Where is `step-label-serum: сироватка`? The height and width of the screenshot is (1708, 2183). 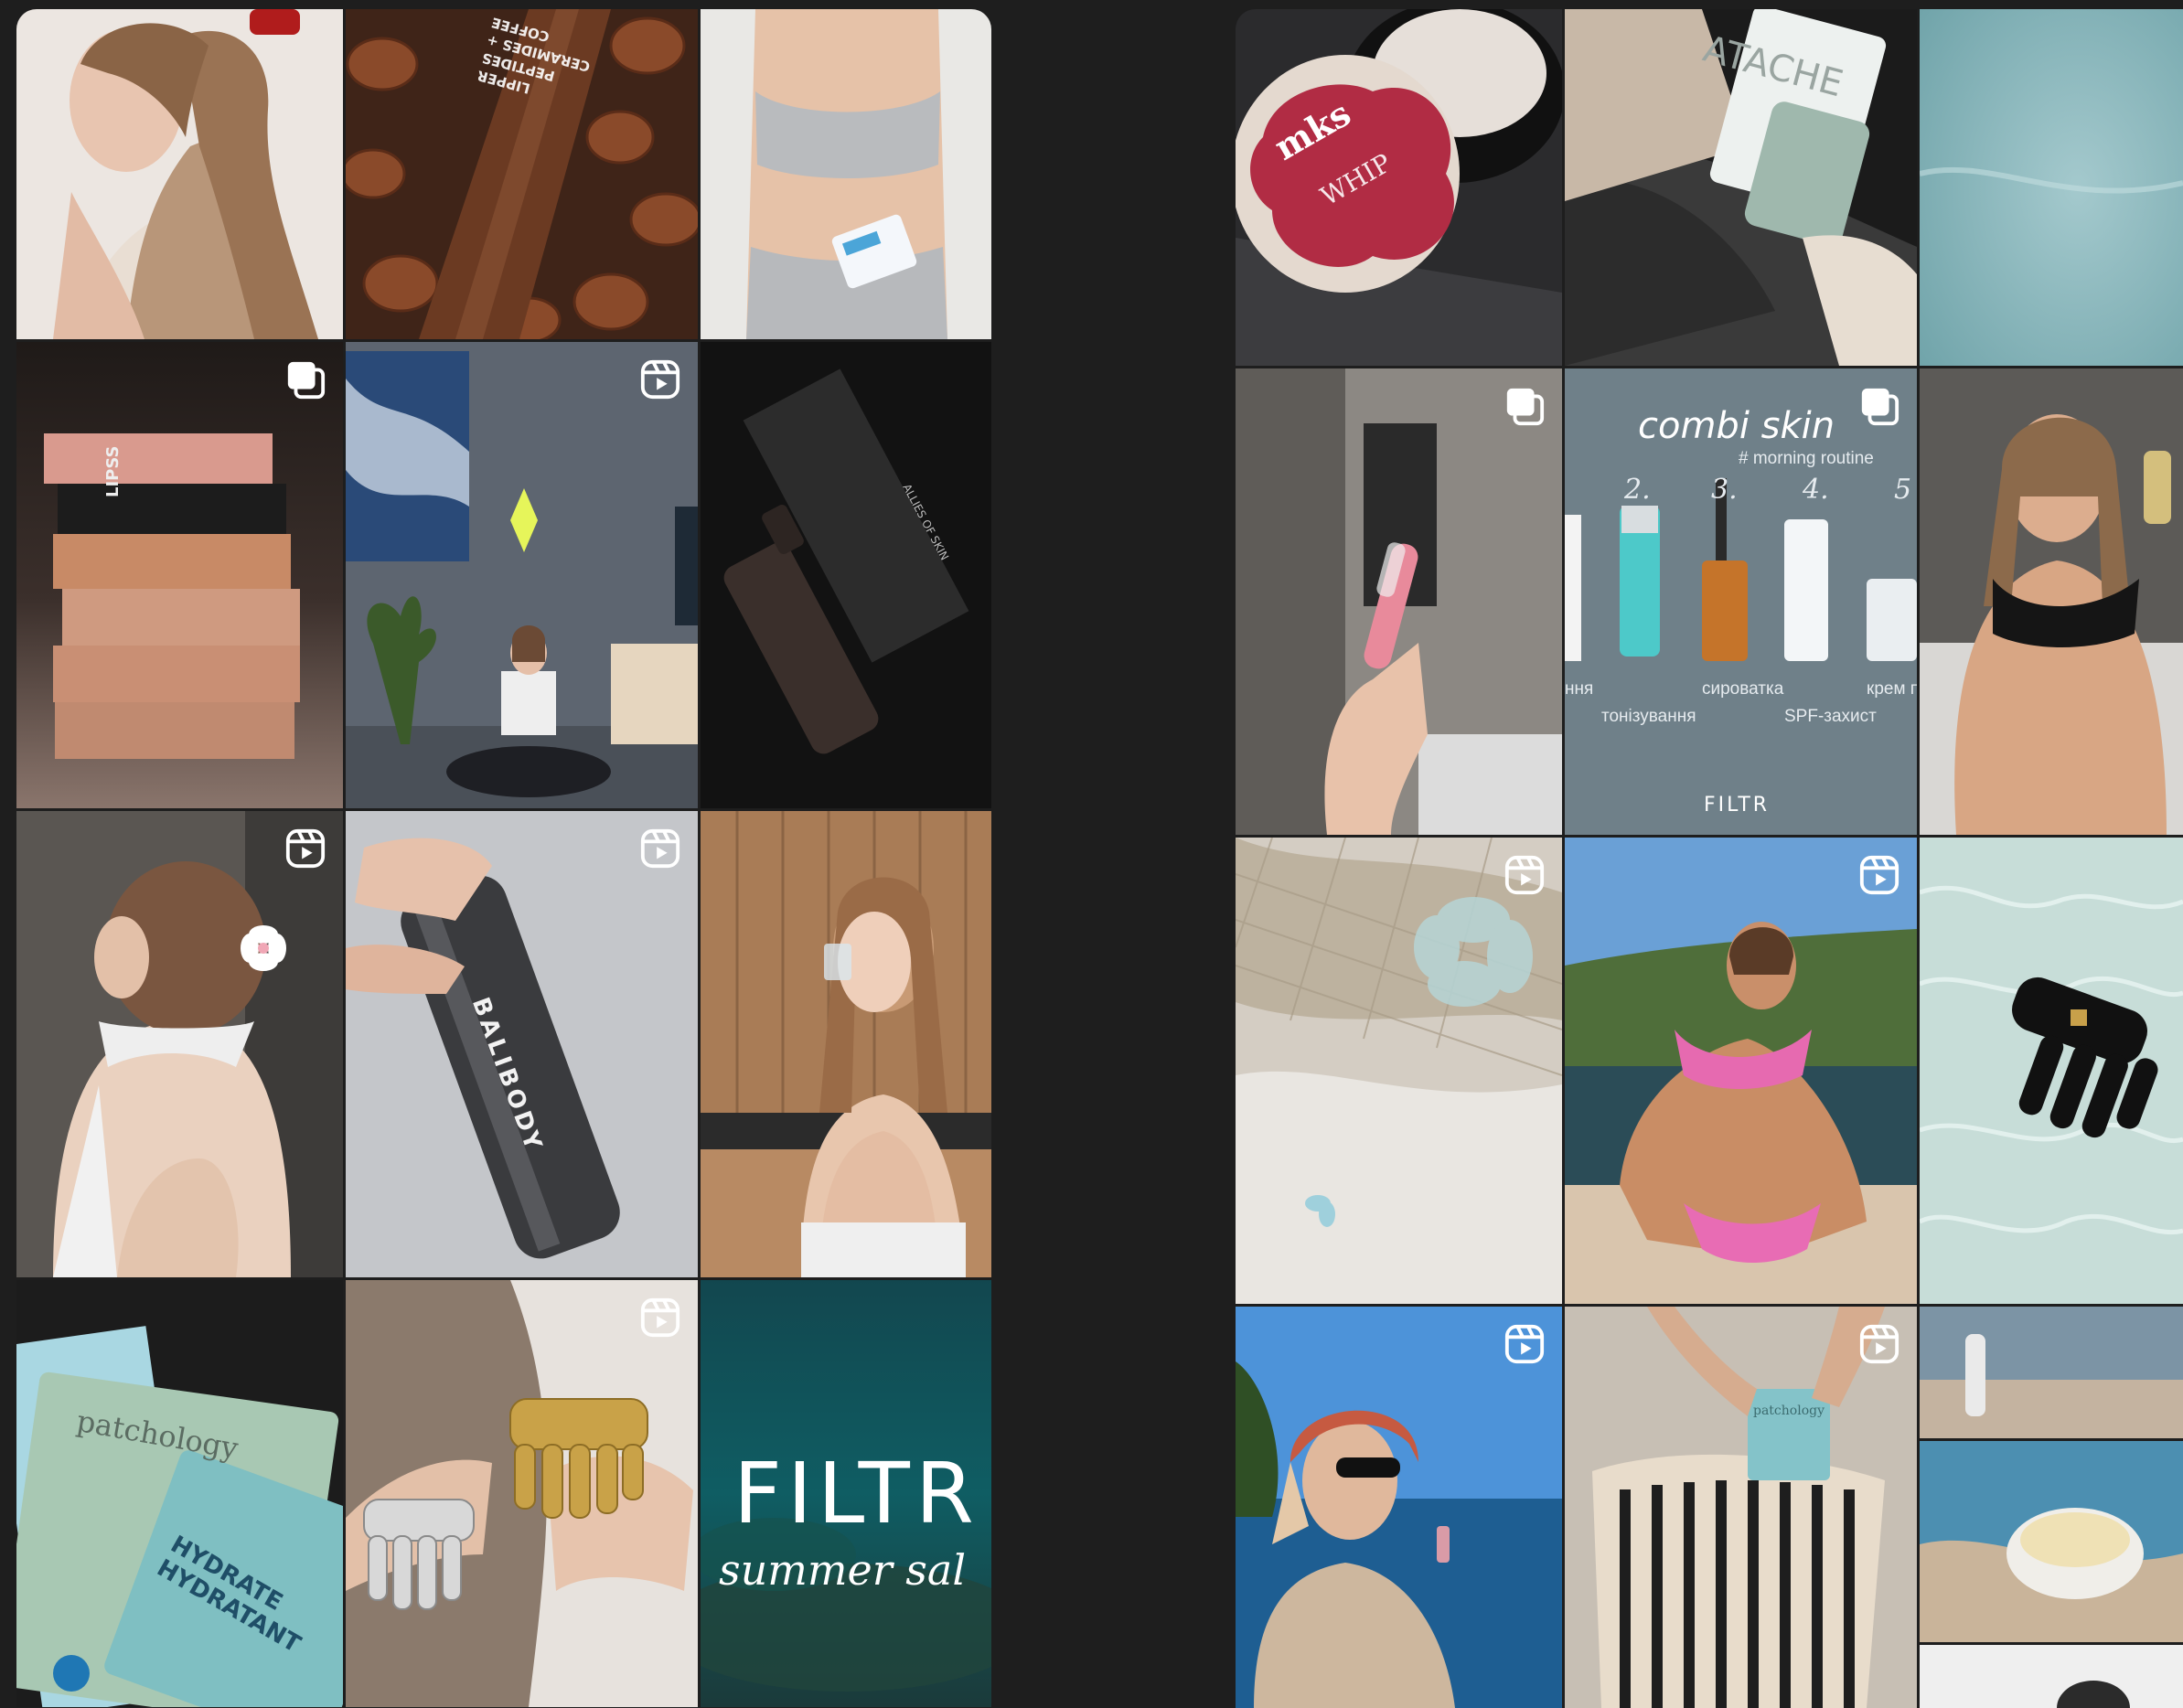
step-label-serum: сироватка is located at coordinates (1743, 689).